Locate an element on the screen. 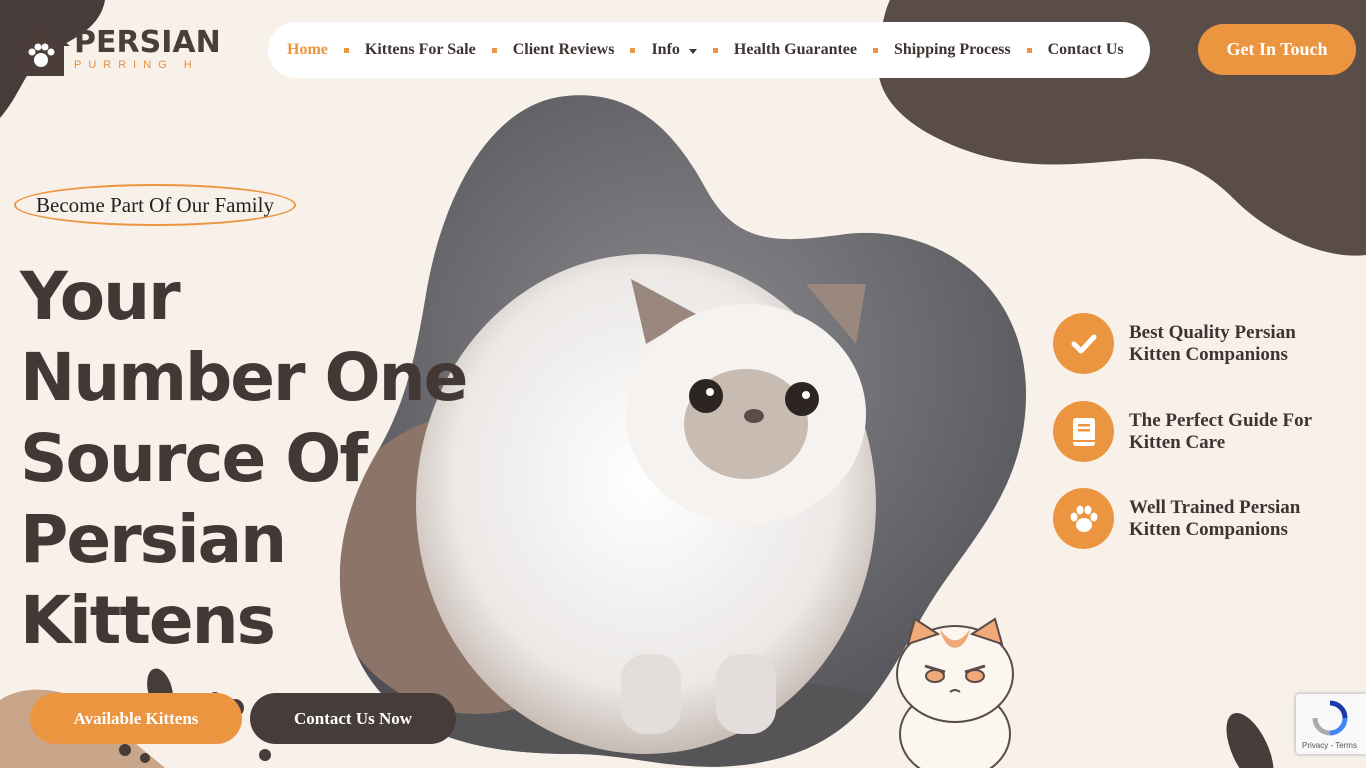 The width and height of the screenshot is (1366, 768). hero-tagline: Become Part Of Our Family is located at coordinates (155, 205).